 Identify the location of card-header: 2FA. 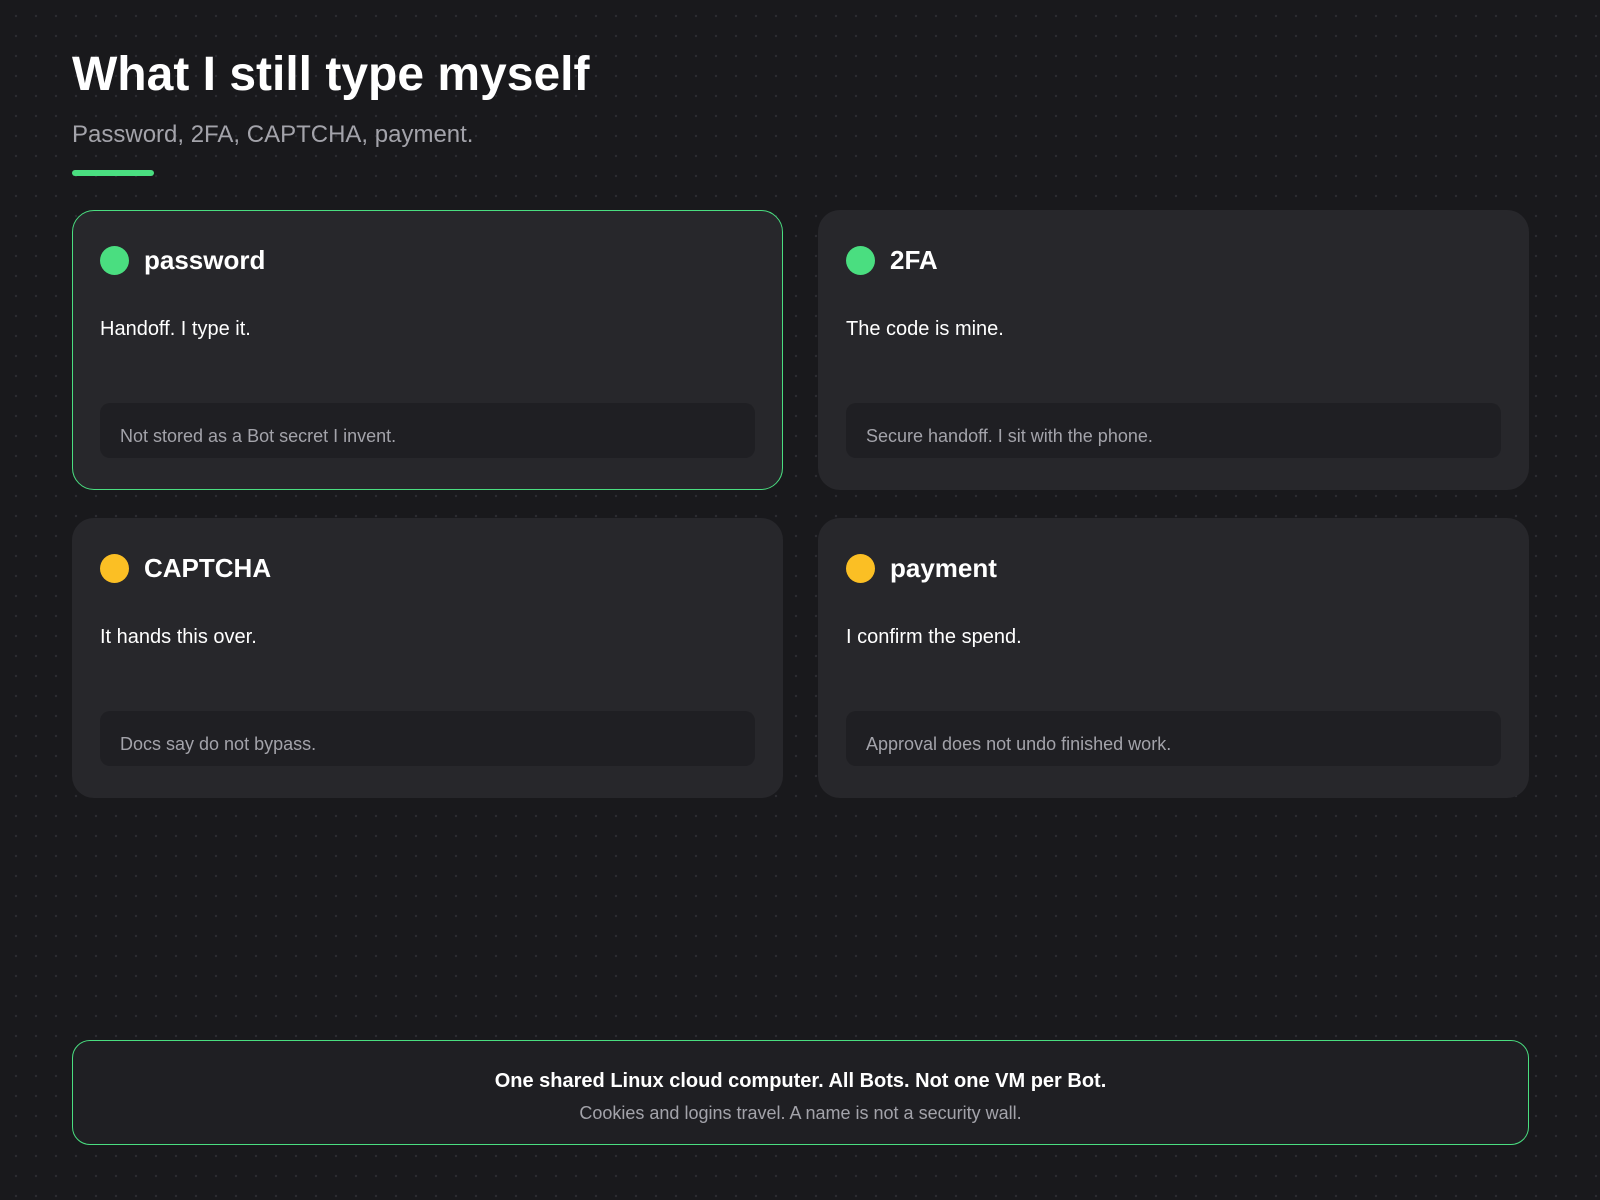
(892, 260).